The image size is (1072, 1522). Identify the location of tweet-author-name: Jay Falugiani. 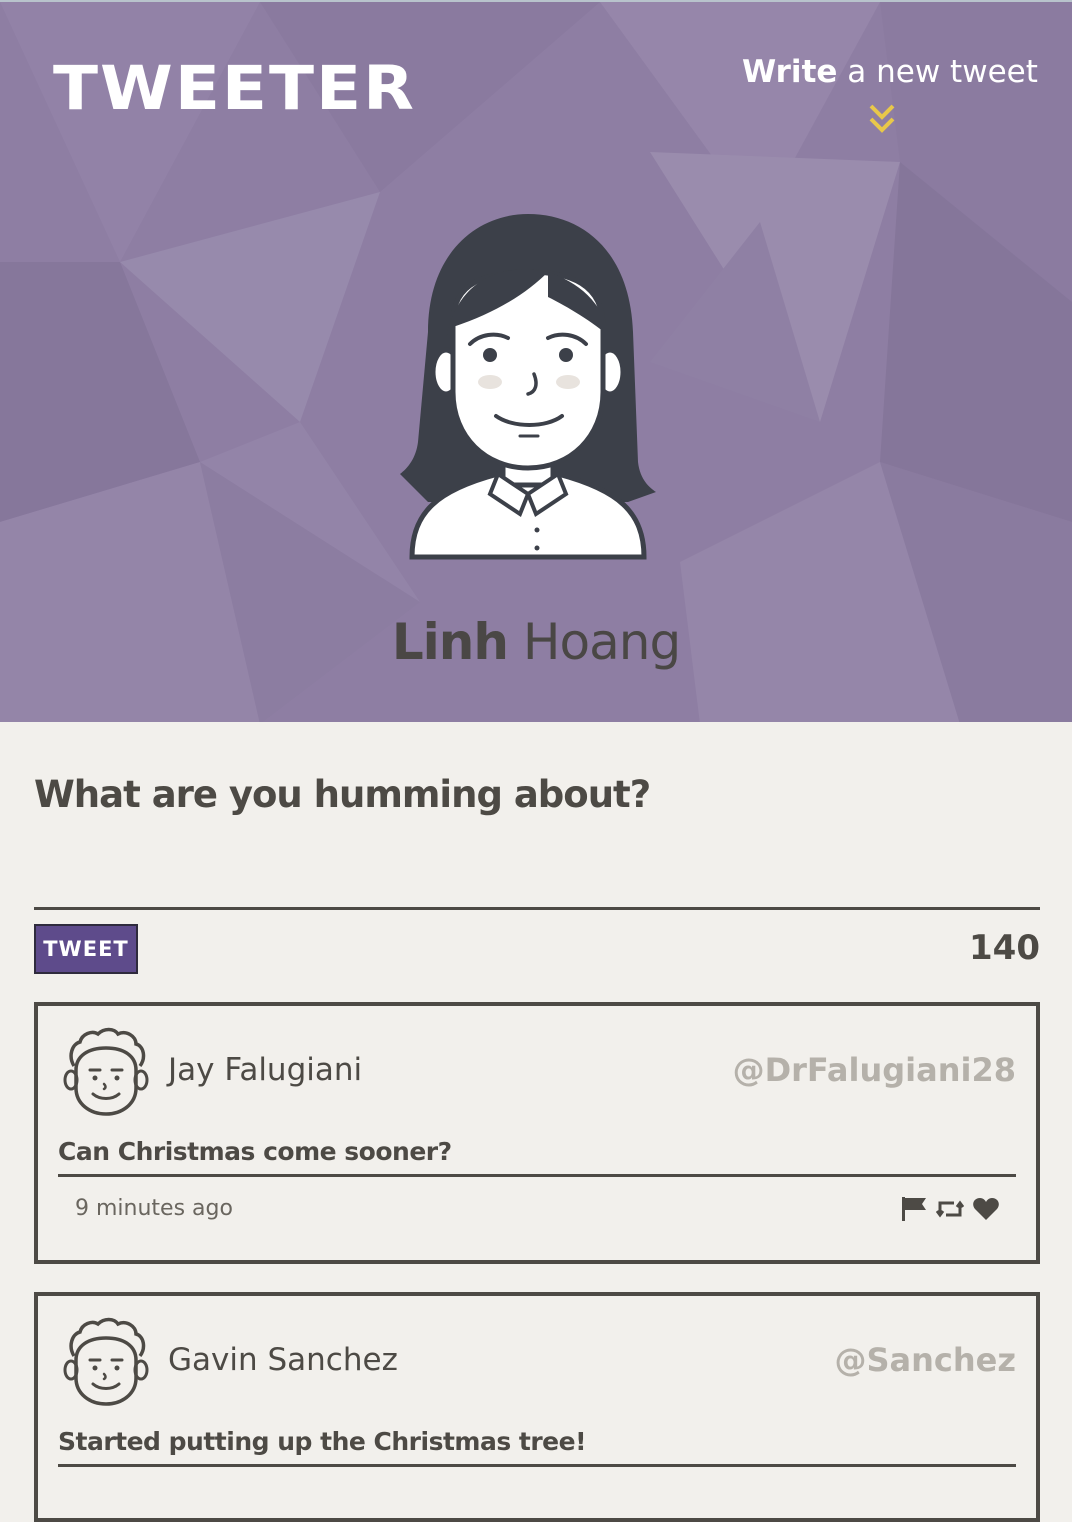
(265, 1070).